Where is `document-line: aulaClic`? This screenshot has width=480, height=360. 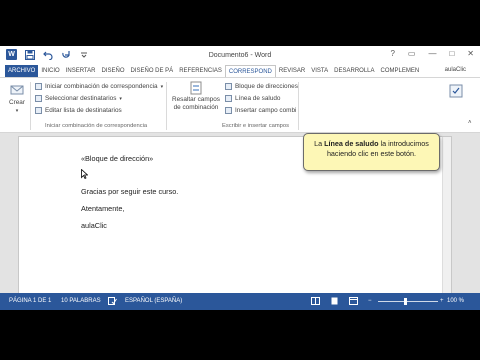
document-line: aulaClic is located at coordinates (94, 225).